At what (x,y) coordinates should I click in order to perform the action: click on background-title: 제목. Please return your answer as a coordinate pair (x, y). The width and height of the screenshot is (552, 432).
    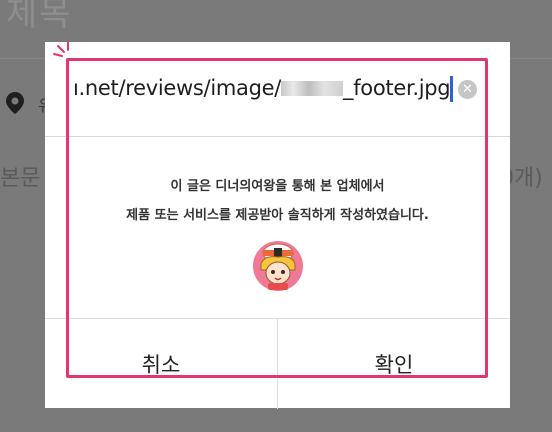
    Looking at the image, I should click on (39, 17).